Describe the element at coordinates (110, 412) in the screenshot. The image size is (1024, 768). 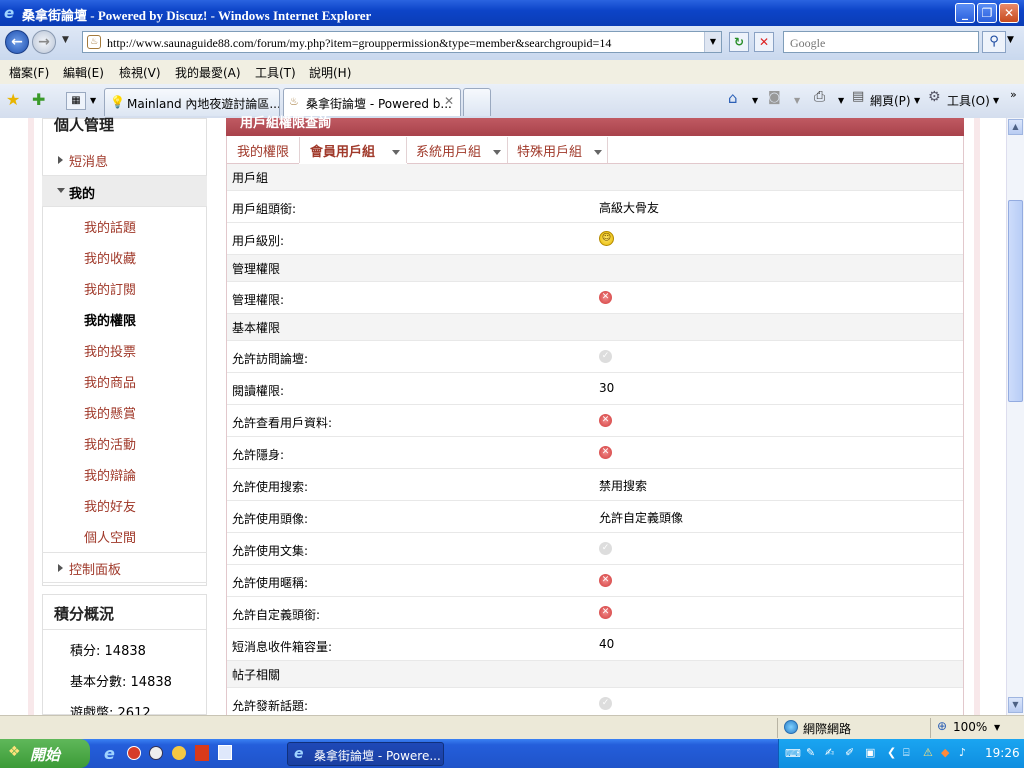
I see `sidebar-item-rewards: 我的懸賞` at that location.